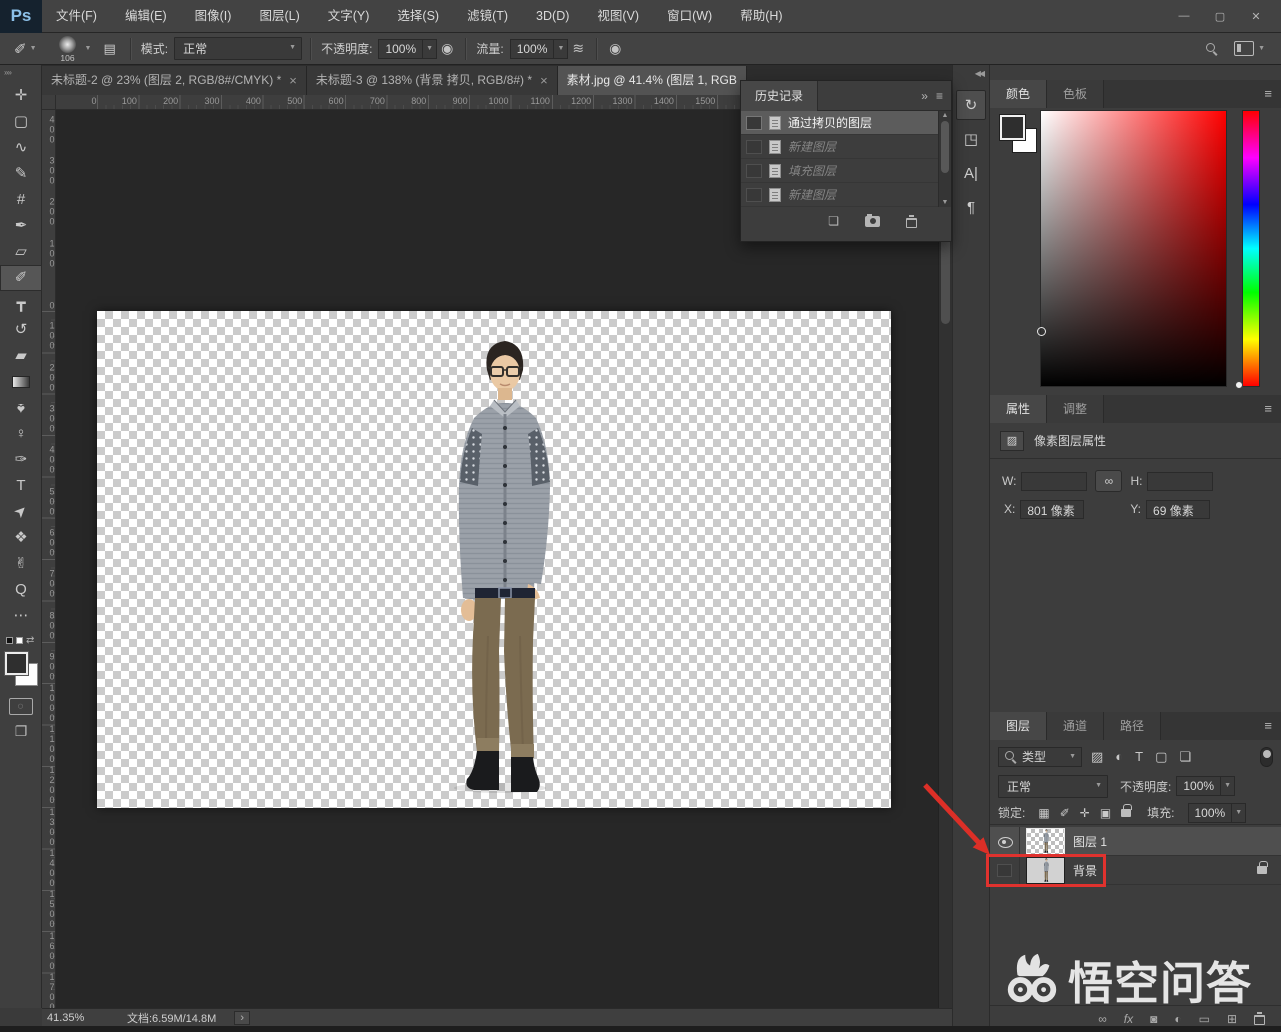 This screenshot has width=1281, height=1032. Describe the element at coordinates (1043, 813) in the screenshot. I see `lock-transparency-icon: ▦` at that location.